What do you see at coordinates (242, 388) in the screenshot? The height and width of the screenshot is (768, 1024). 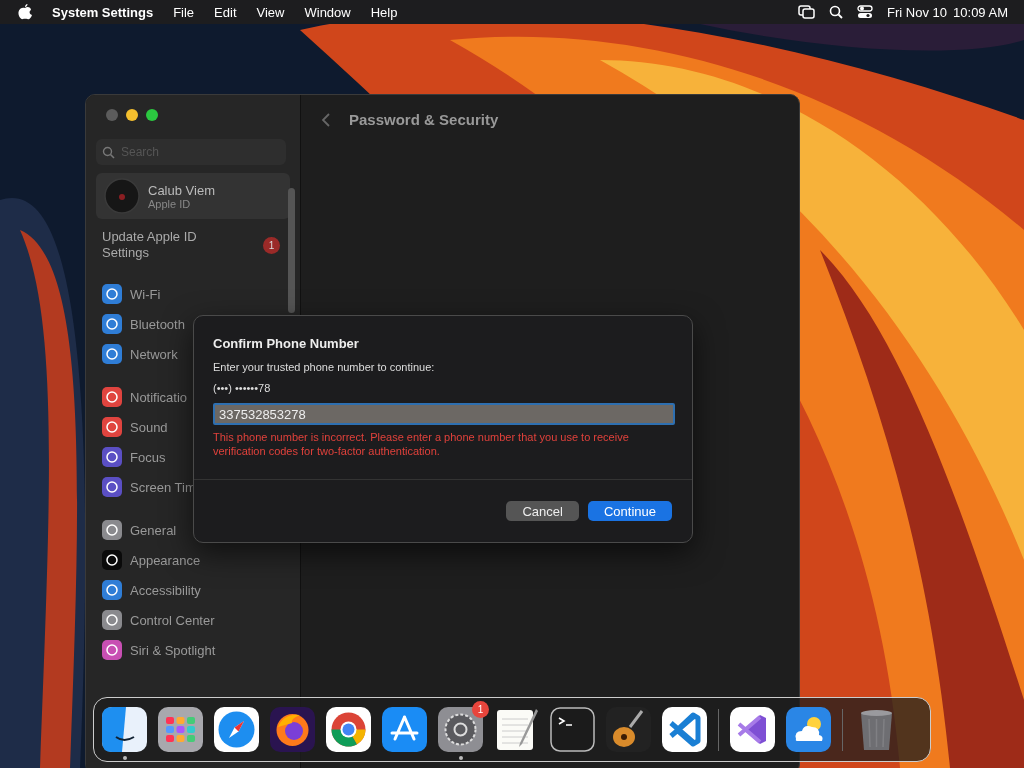 I see `masked-phone-number: (•••) ••••••78` at bounding box center [242, 388].